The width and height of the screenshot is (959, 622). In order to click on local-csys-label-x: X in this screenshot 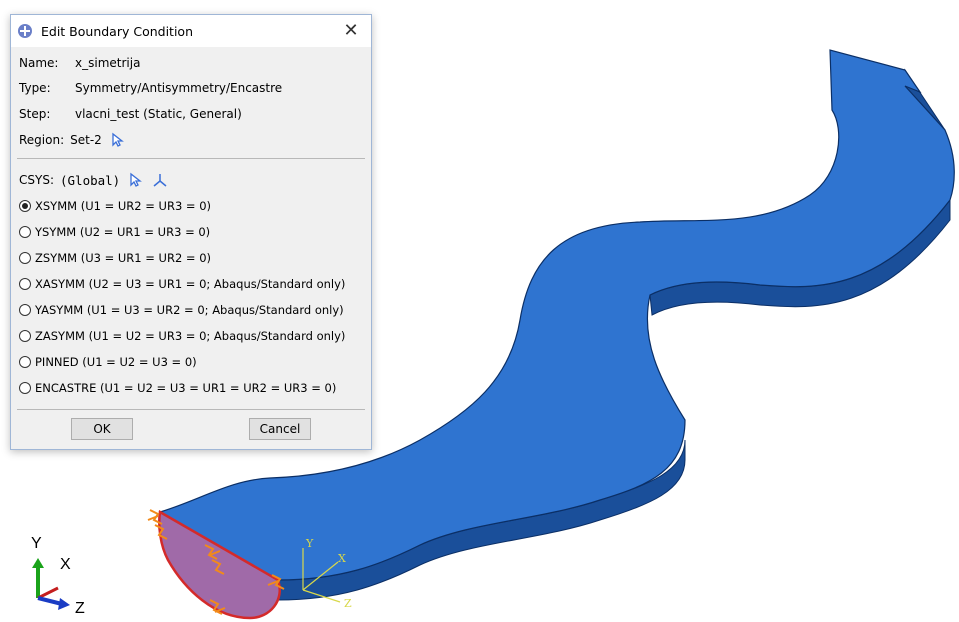, I will do `click(342, 558)`.